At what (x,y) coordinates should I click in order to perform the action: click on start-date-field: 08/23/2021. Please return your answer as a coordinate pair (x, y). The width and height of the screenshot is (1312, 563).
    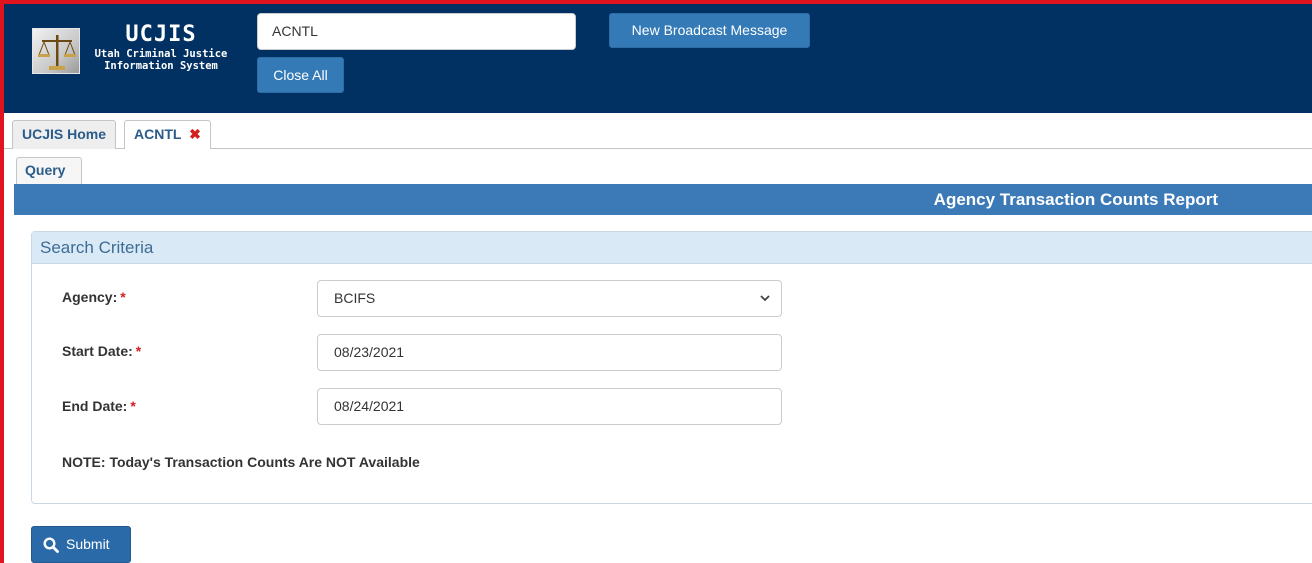
    Looking at the image, I should click on (549, 352).